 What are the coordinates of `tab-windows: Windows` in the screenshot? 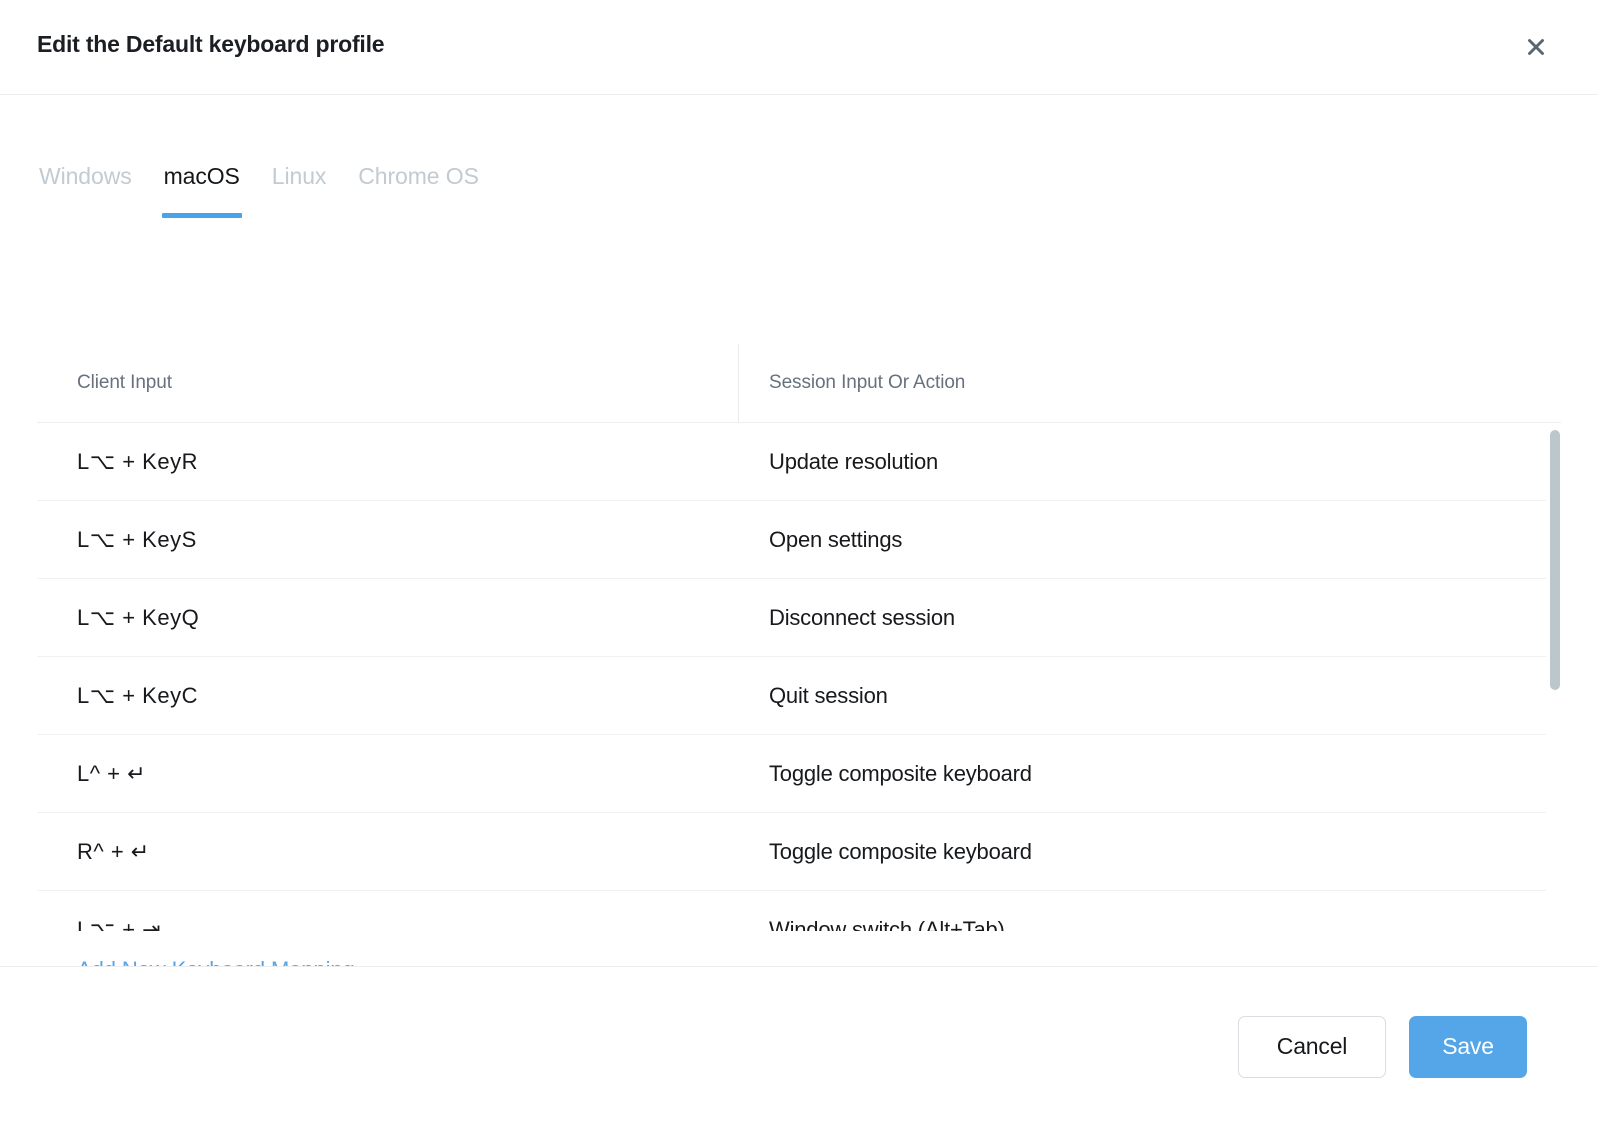 It's located at (92, 190).